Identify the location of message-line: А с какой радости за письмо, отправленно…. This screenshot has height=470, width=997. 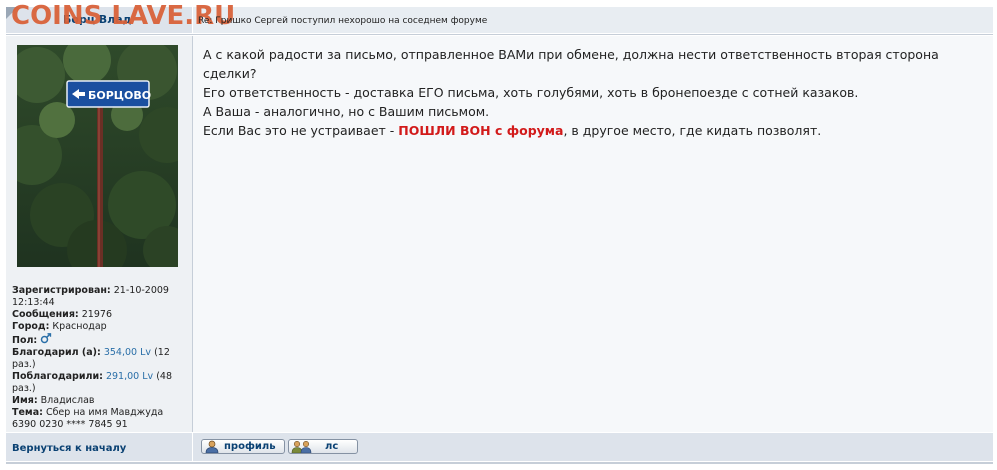
(571, 64).